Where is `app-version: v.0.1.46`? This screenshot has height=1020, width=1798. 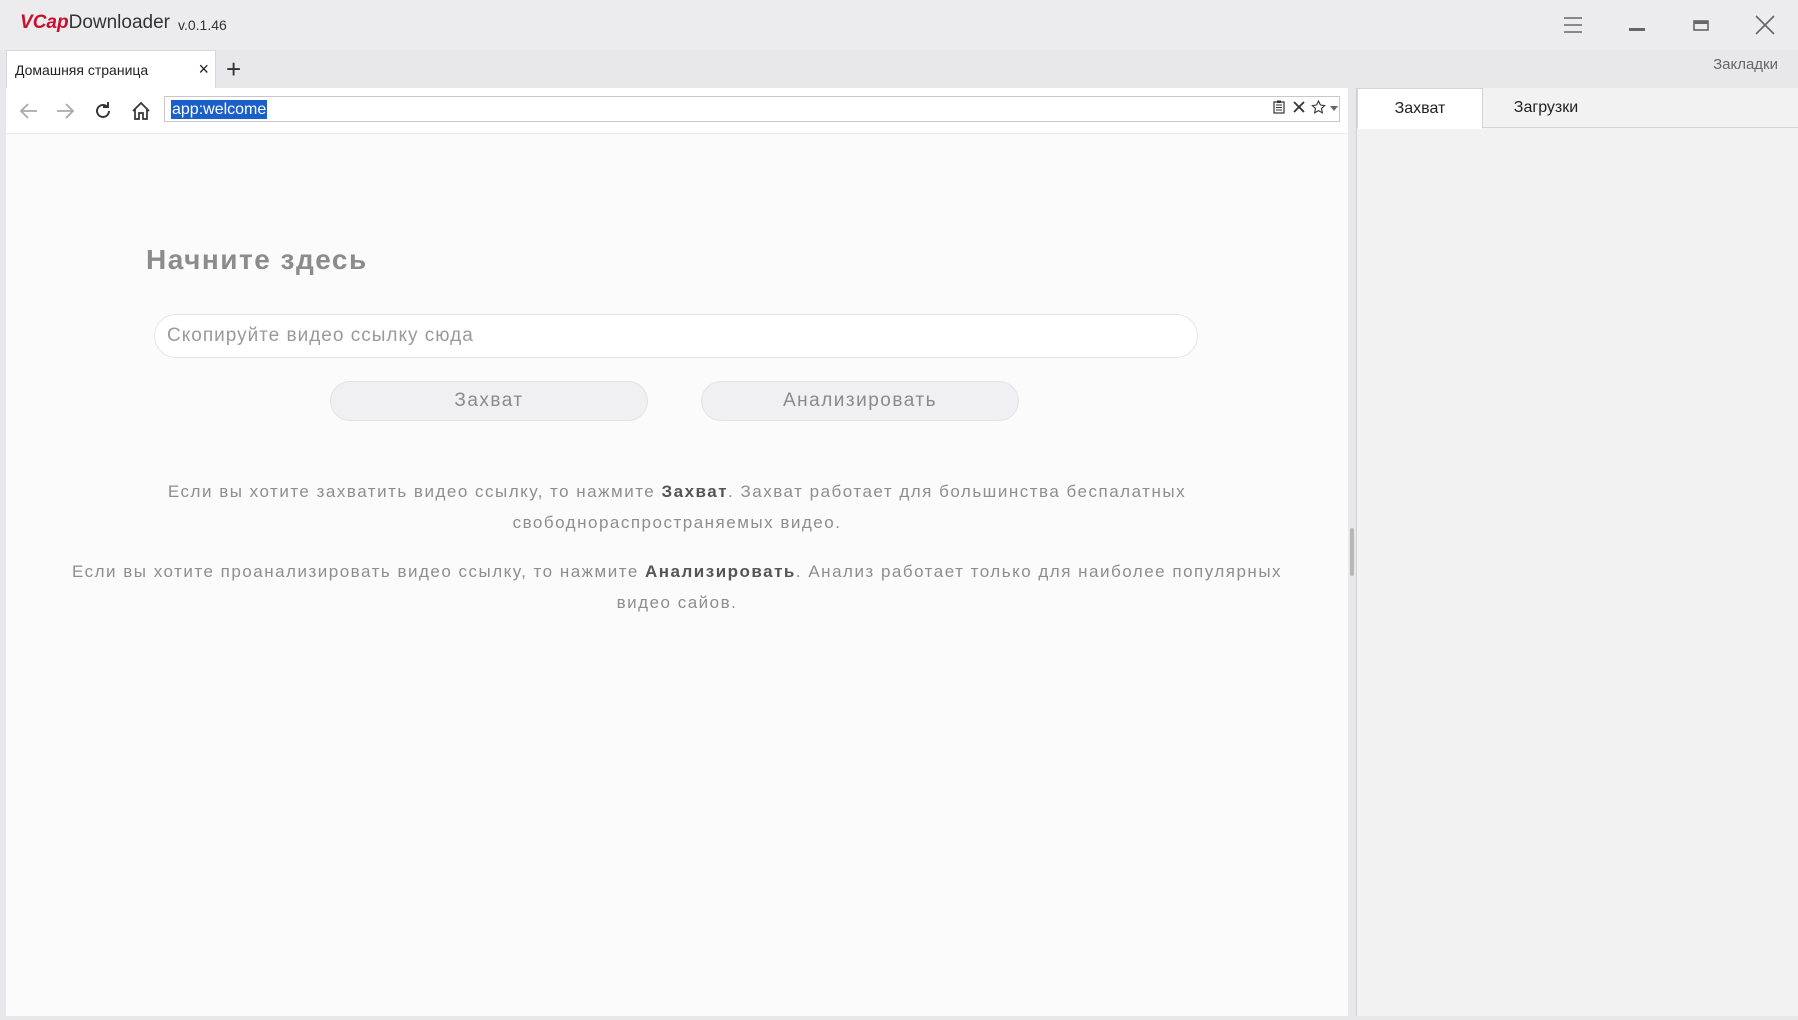
app-version: v.0.1.46 is located at coordinates (202, 25).